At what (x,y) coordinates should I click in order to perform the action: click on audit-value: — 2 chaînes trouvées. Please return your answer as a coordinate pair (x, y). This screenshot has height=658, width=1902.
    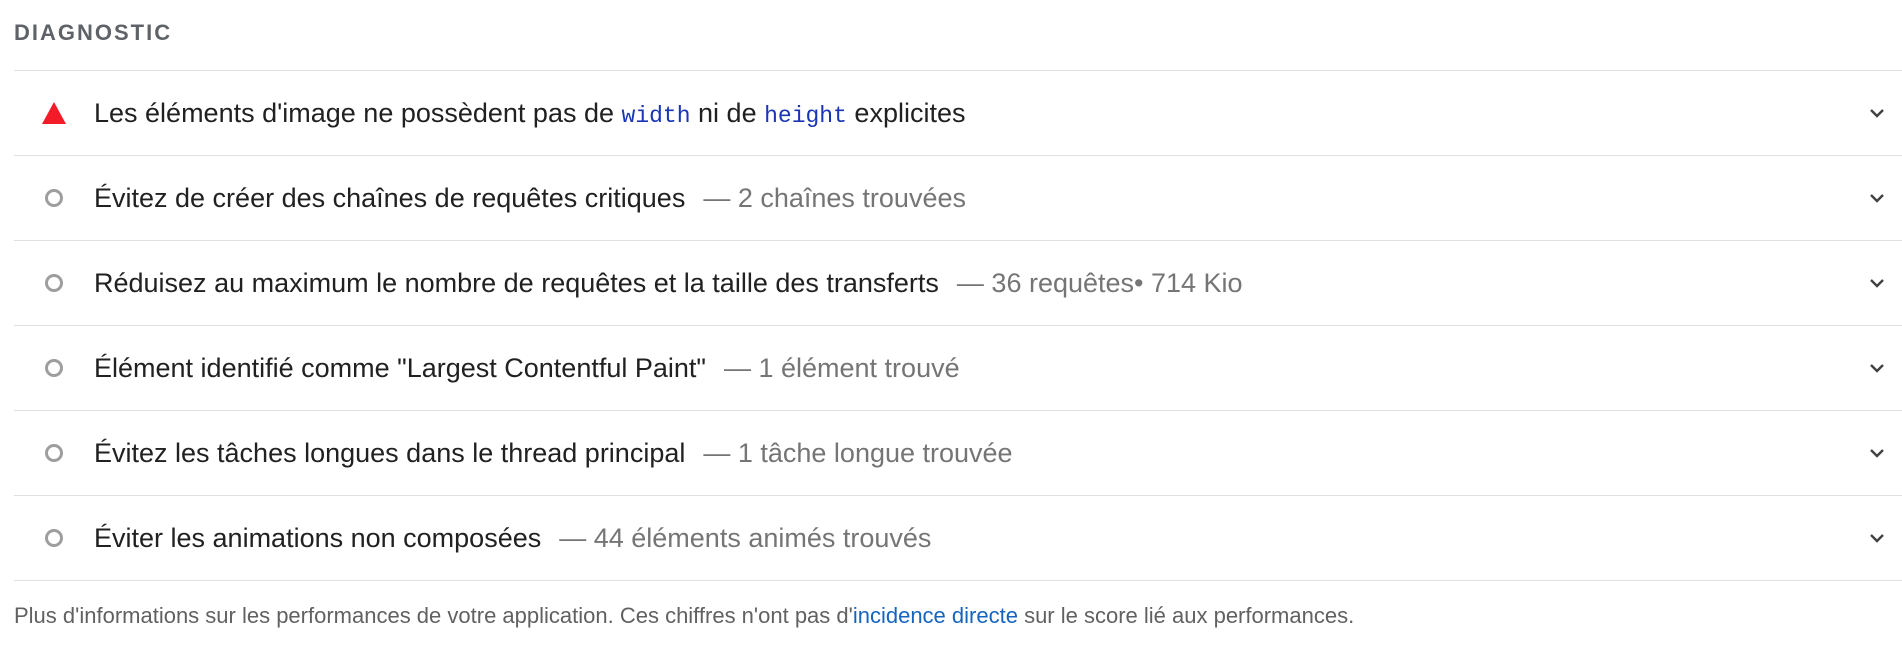
    Looking at the image, I should click on (834, 197).